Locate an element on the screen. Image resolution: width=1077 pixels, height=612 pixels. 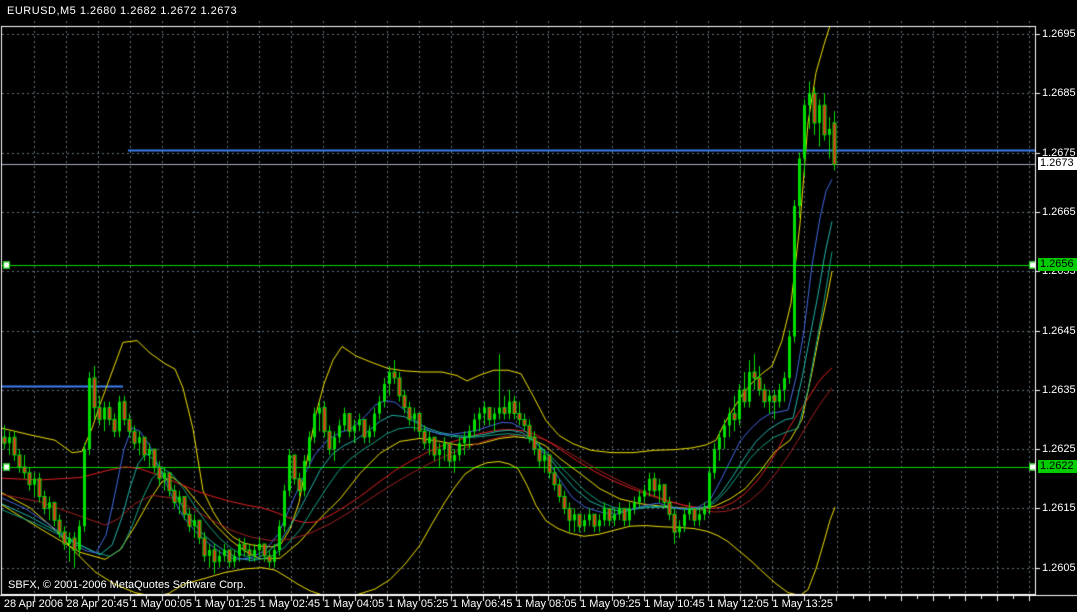
time-axis-label: 1 May 12:05 is located at coordinates (738, 604).